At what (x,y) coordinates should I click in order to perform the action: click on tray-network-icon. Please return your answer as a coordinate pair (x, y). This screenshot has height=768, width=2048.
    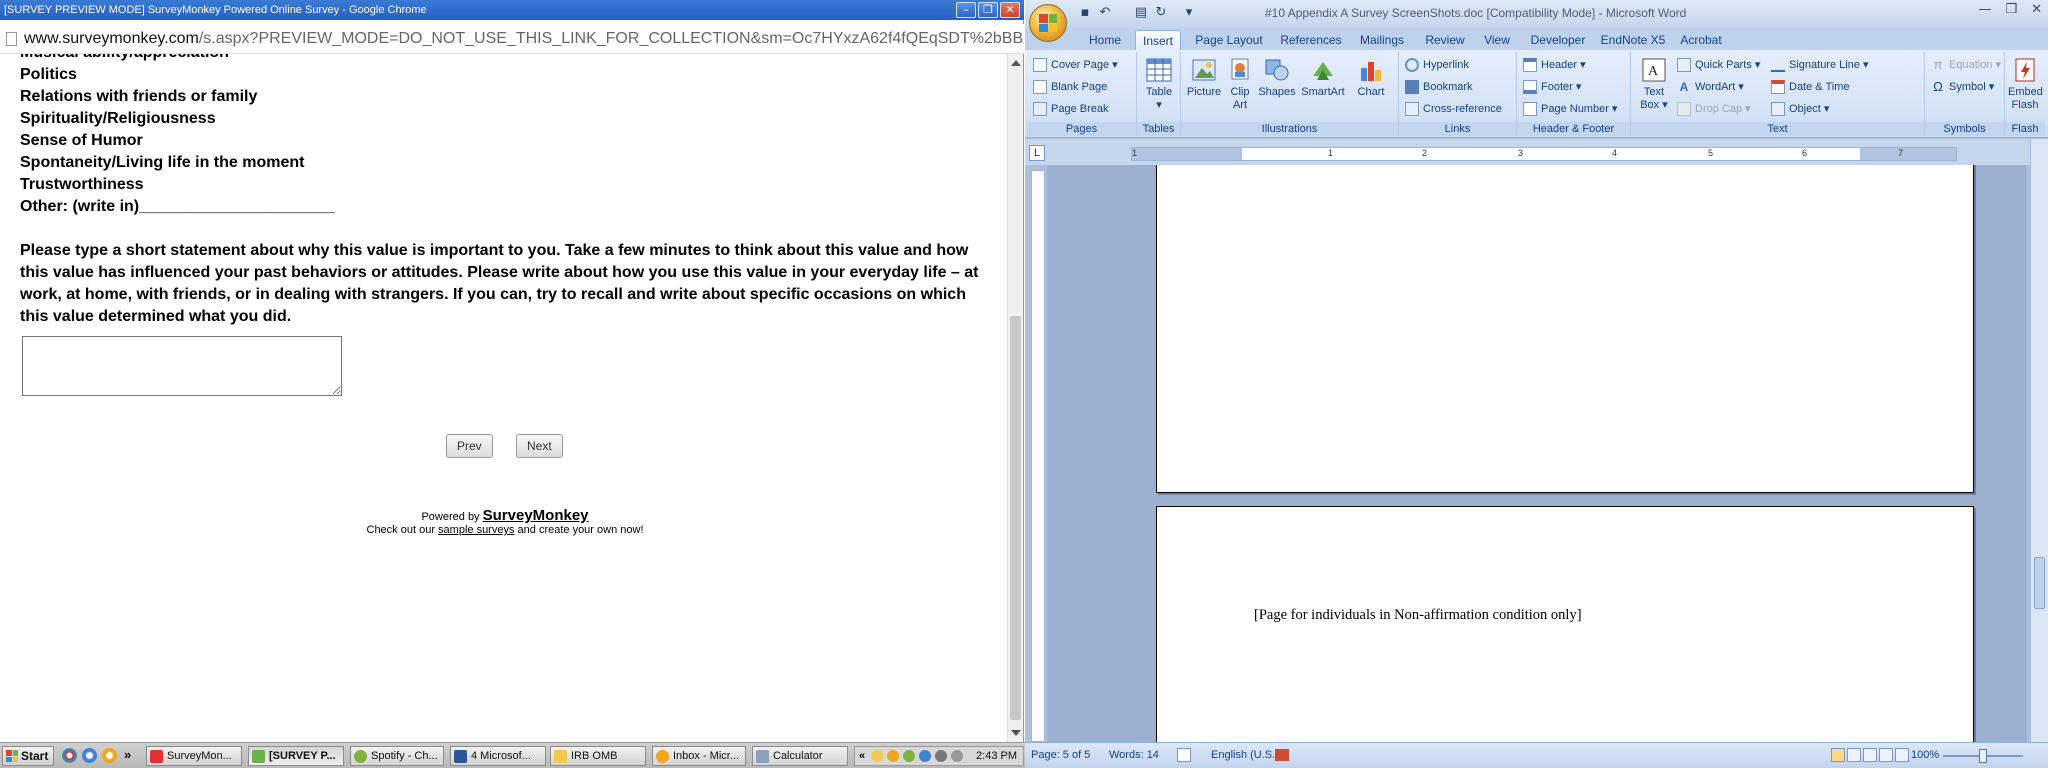
    Looking at the image, I should click on (925, 756).